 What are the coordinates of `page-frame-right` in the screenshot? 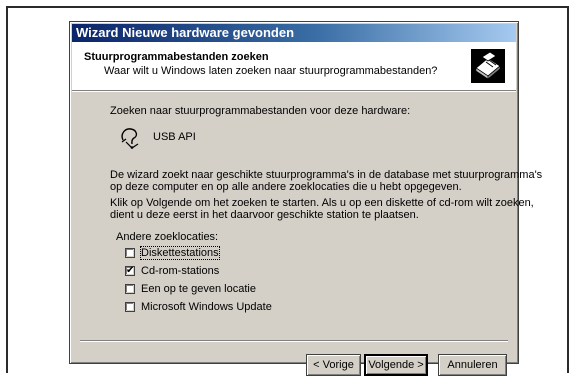 It's located at (568, 189).